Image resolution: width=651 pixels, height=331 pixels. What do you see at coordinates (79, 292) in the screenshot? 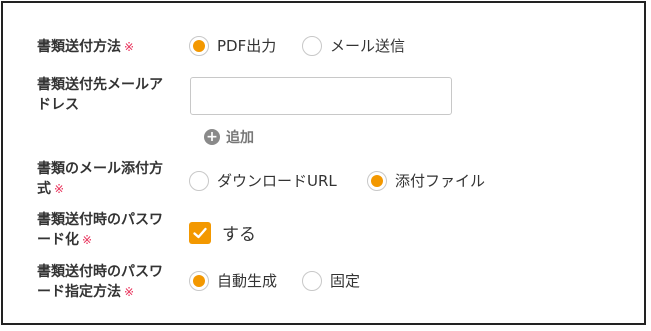
I see `password-method-label-line2: ード指定方法` at bounding box center [79, 292].